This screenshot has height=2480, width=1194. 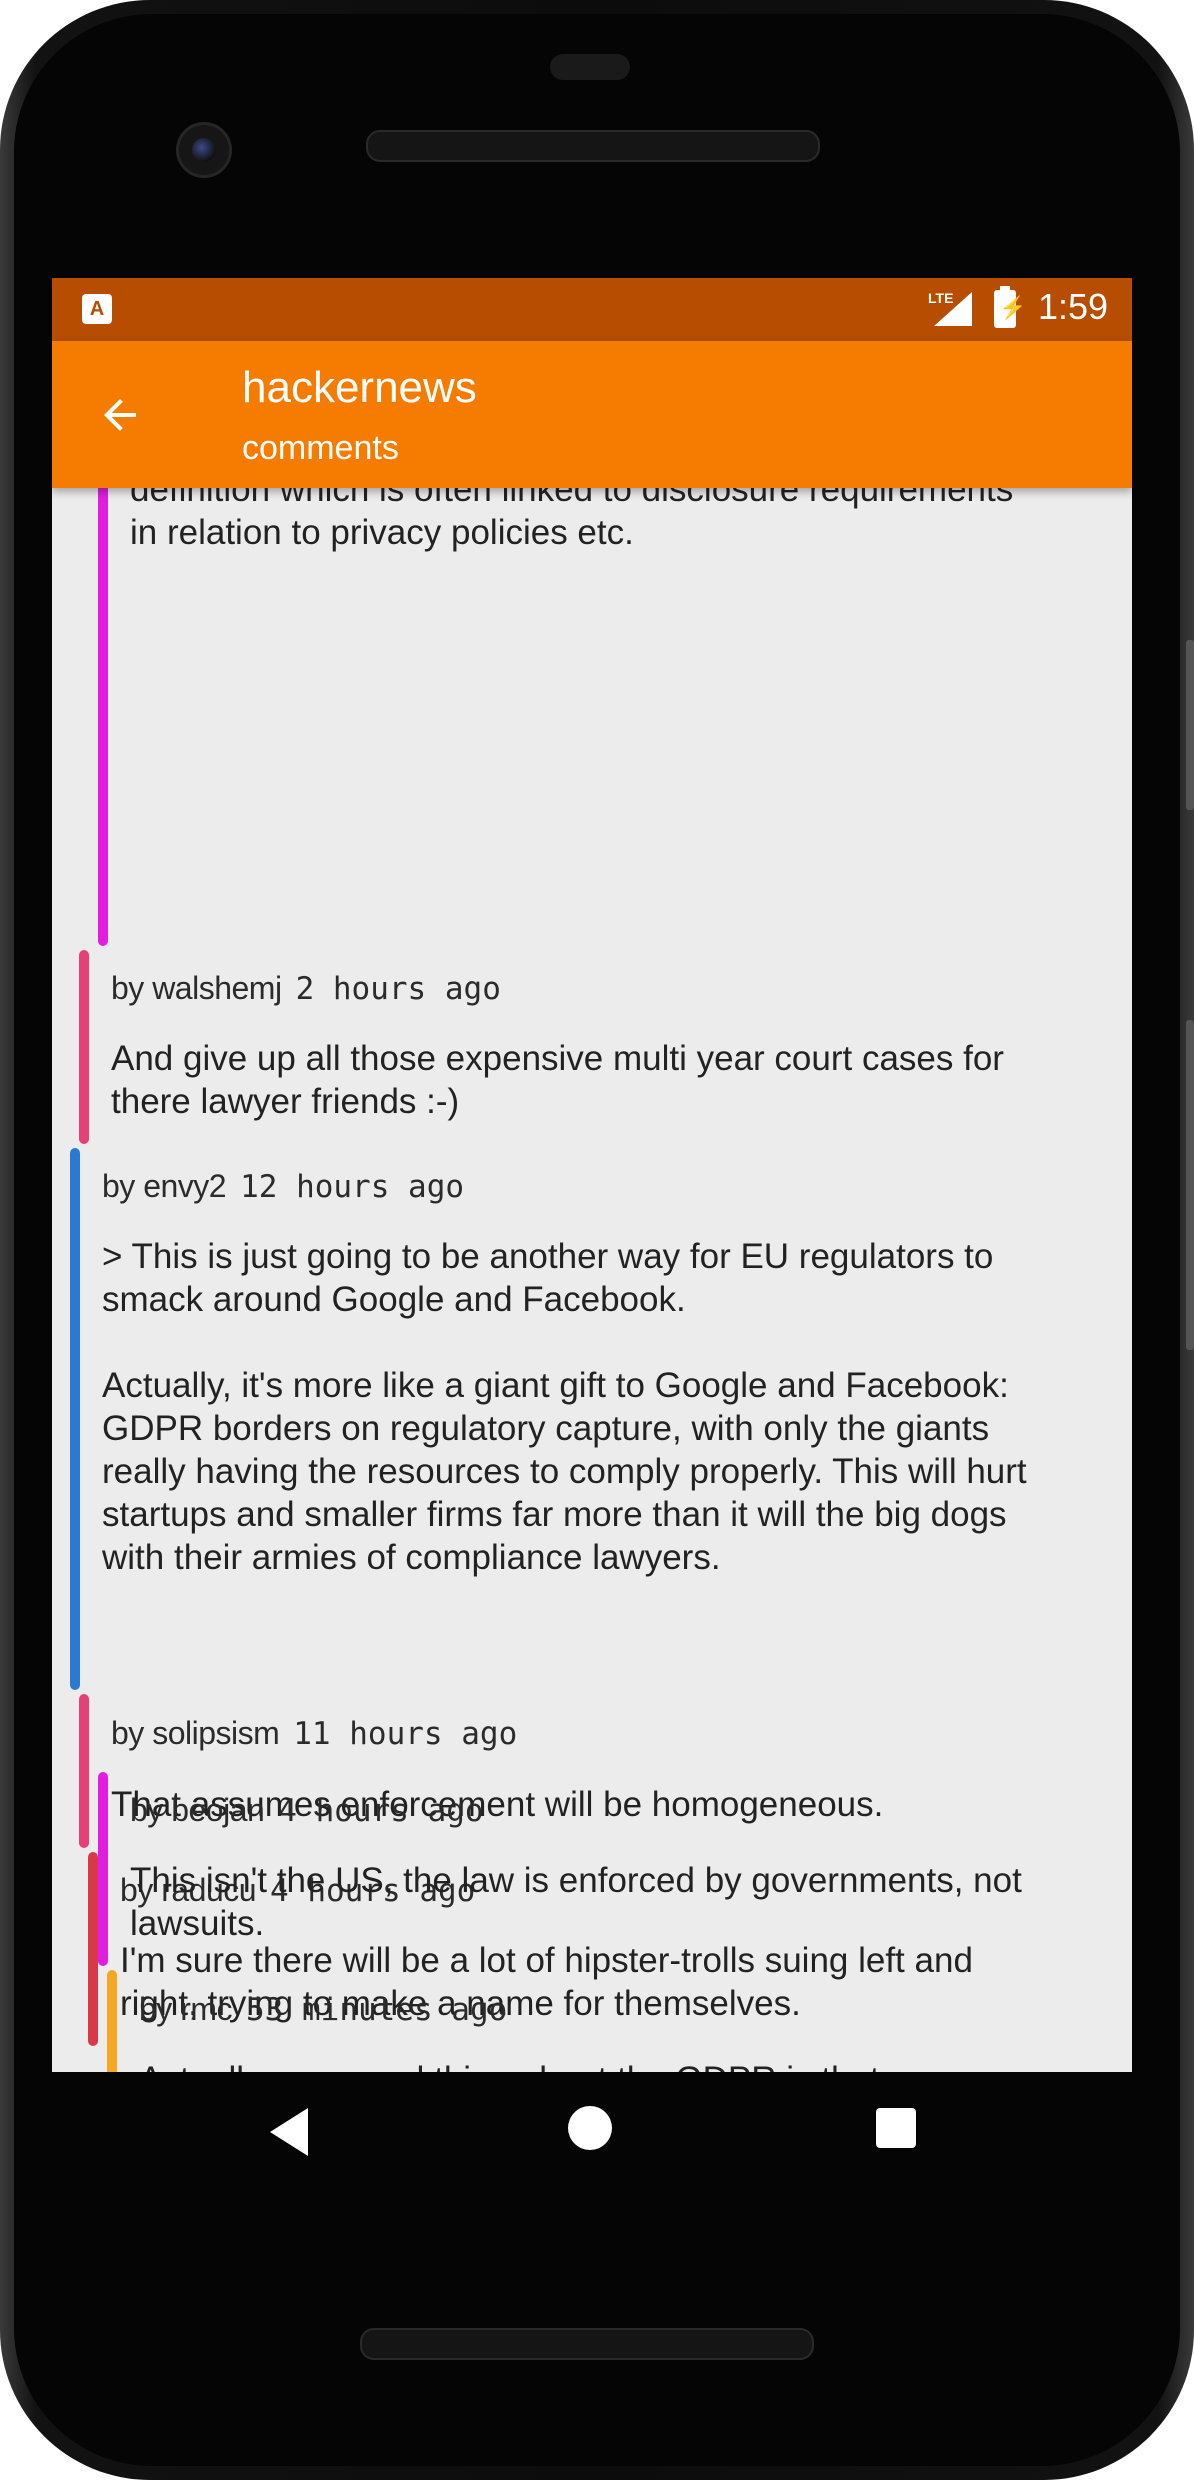 I want to click on front-camera, so click(x=204, y=150).